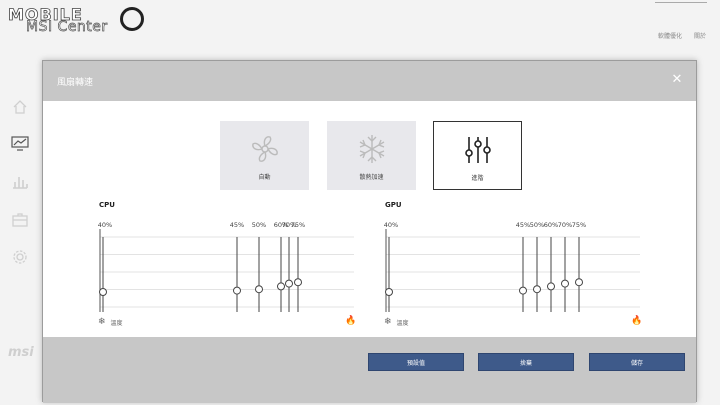  I want to click on gpu-point-label: 45%, so click(523, 225).